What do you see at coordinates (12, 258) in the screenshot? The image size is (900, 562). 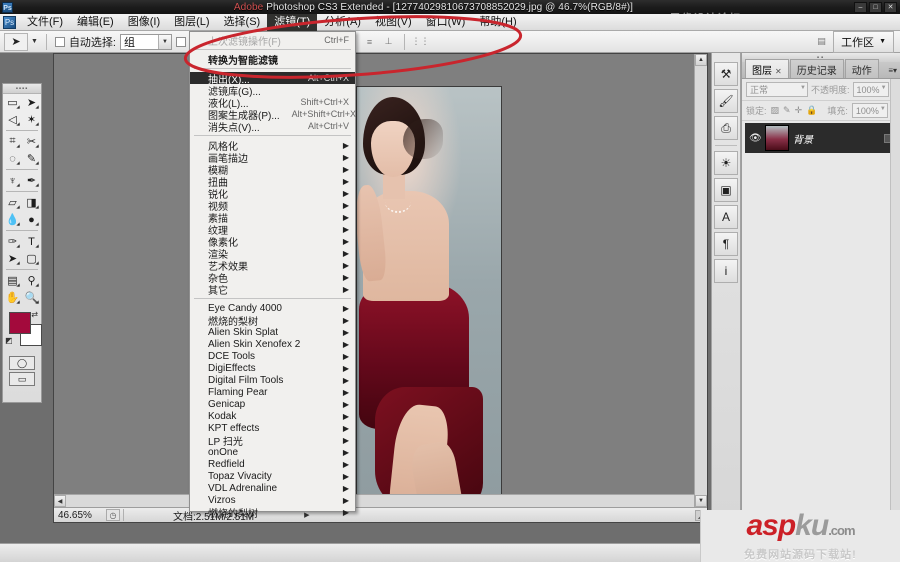 I see `path-selection-tool-icon: ➤` at bounding box center [12, 258].